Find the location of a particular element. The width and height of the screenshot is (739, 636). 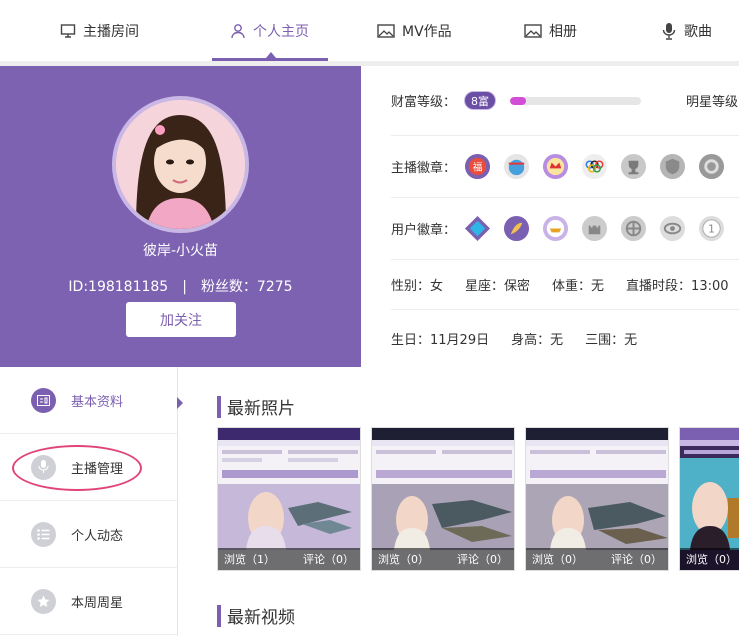

anchor-medal-list: 福 is located at coordinates (594, 166).